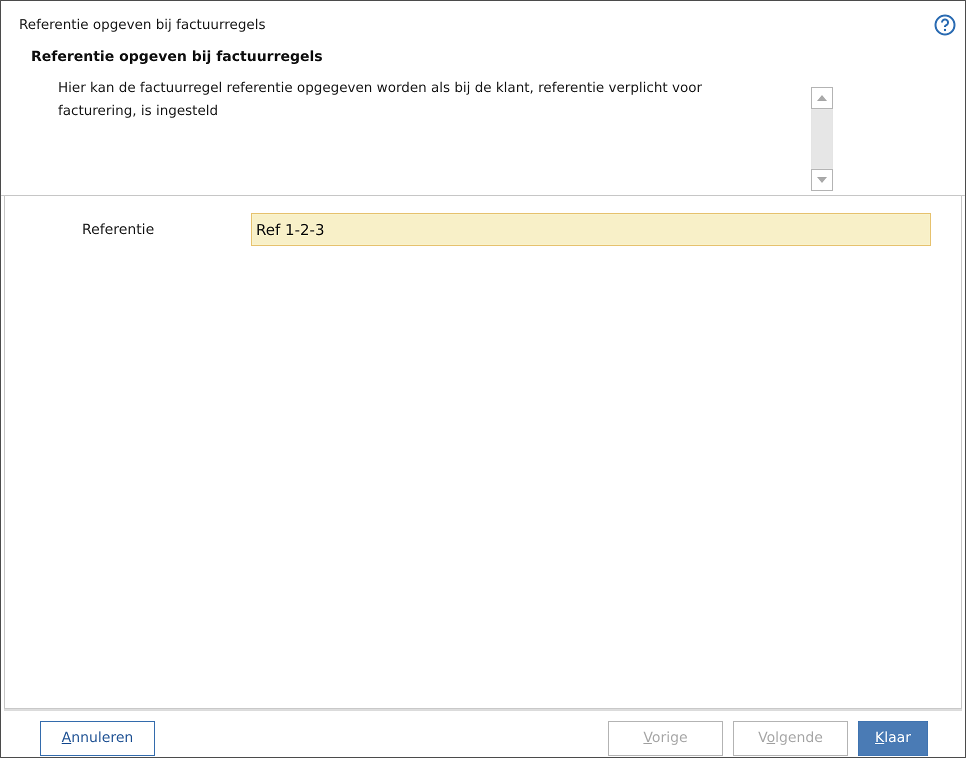 Image resolution: width=966 pixels, height=758 pixels. I want to click on scrollbar, so click(822, 139).